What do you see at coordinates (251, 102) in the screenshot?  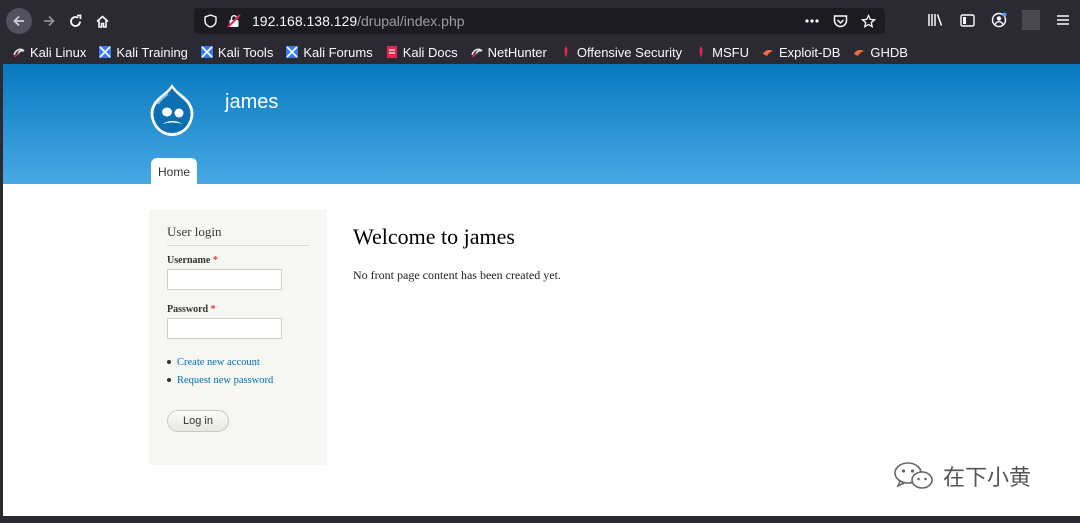 I see `site-name: james` at bounding box center [251, 102].